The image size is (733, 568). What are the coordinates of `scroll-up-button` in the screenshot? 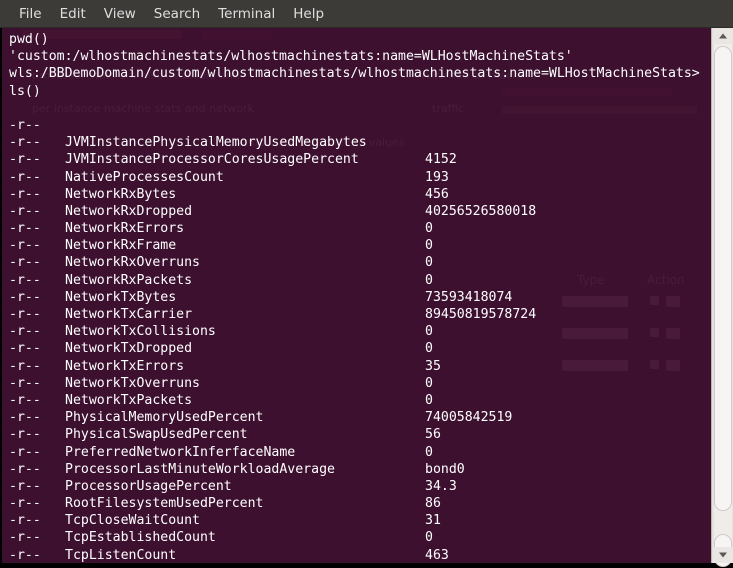 It's located at (723, 36).